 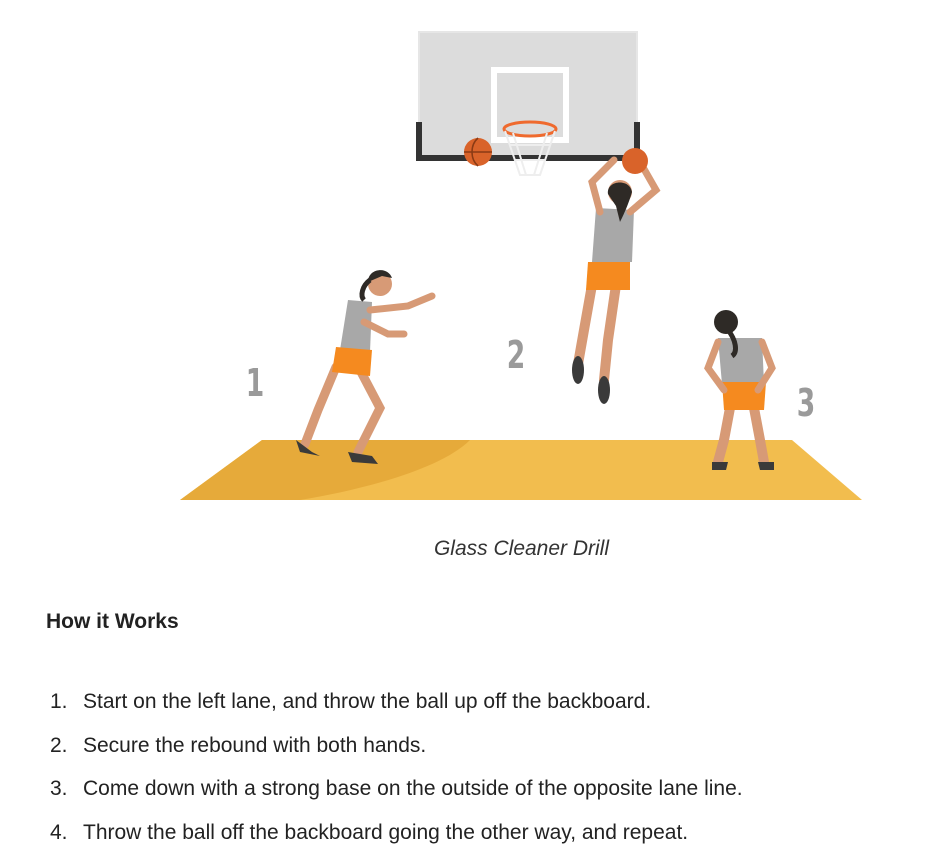 What do you see at coordinates (66, 702) in the screenshot?
I see `step-number: 1.` at bounding box center [66, 702].